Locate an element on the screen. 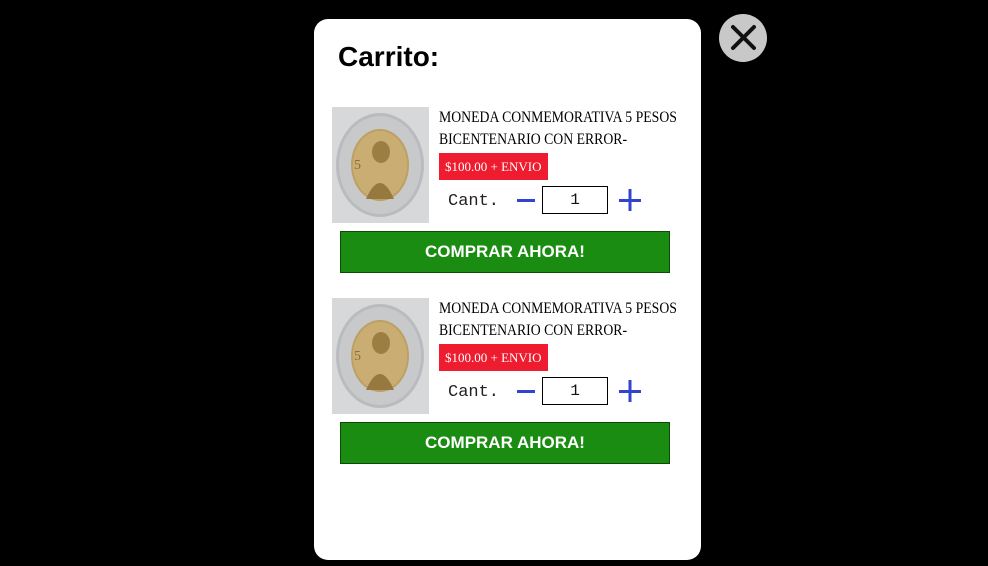  close-icon is located at coordinates (743, 37).